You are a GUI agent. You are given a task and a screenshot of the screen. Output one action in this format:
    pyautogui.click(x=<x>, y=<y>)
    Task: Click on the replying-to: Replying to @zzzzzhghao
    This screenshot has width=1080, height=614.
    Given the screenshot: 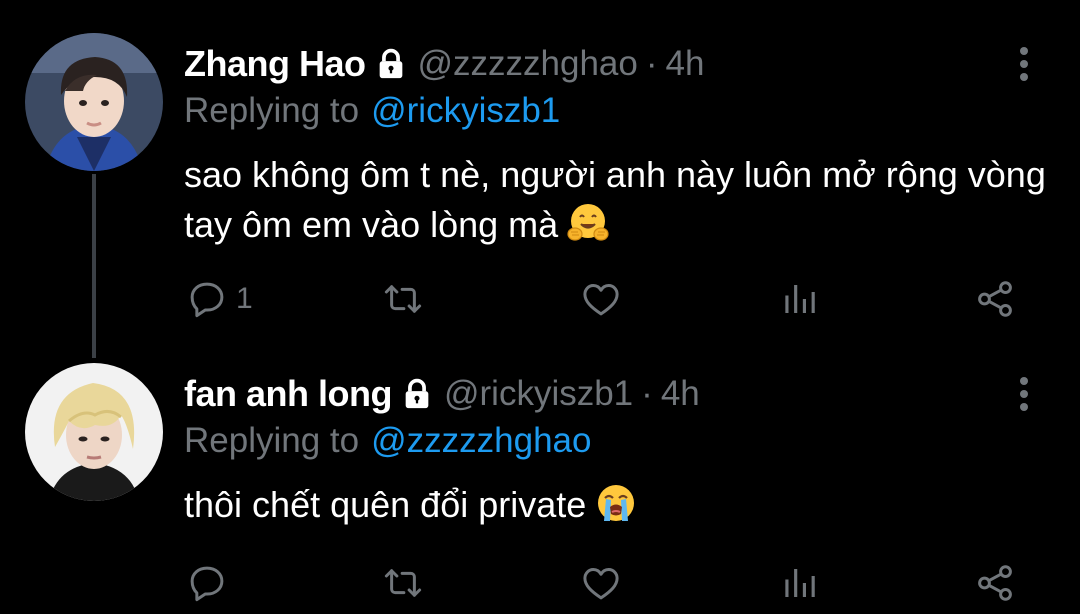 What is the action you would take?
    pyautogui.click(x=387, y=441)
    